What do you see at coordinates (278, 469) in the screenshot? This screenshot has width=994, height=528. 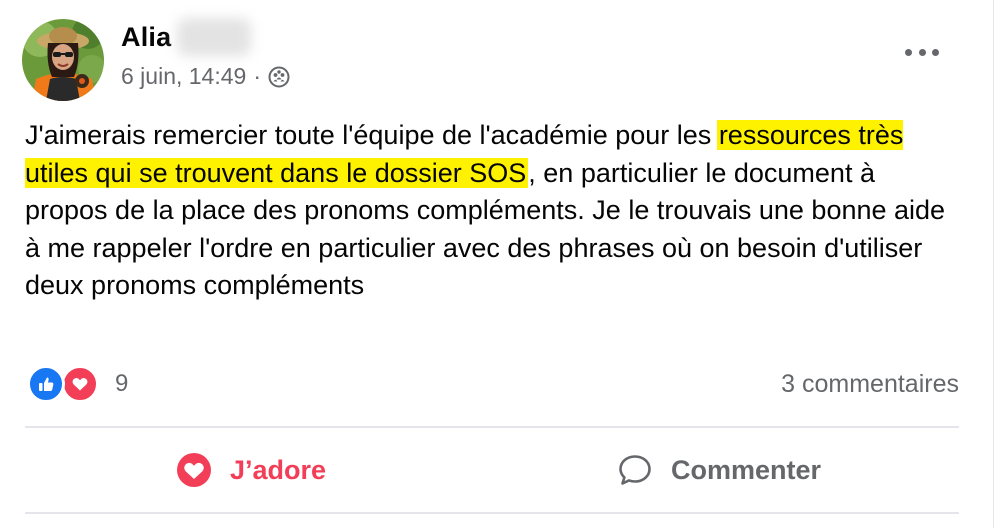 I see `love-reaction-label: J’adore` at bounding box center [278, 469].